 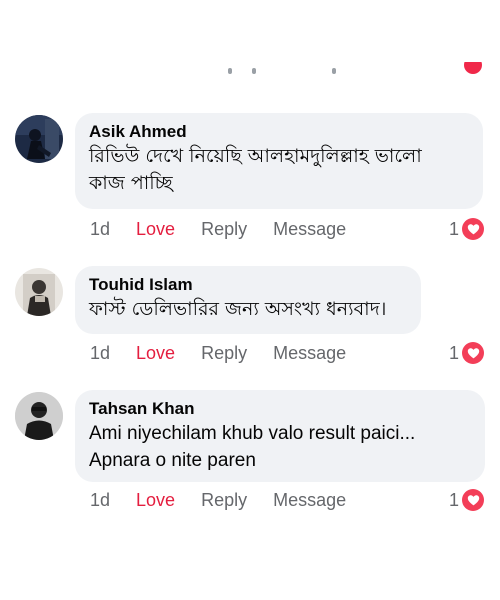 I want to click on comment-author: Tahsan Khan, so click(x=280, y=409).